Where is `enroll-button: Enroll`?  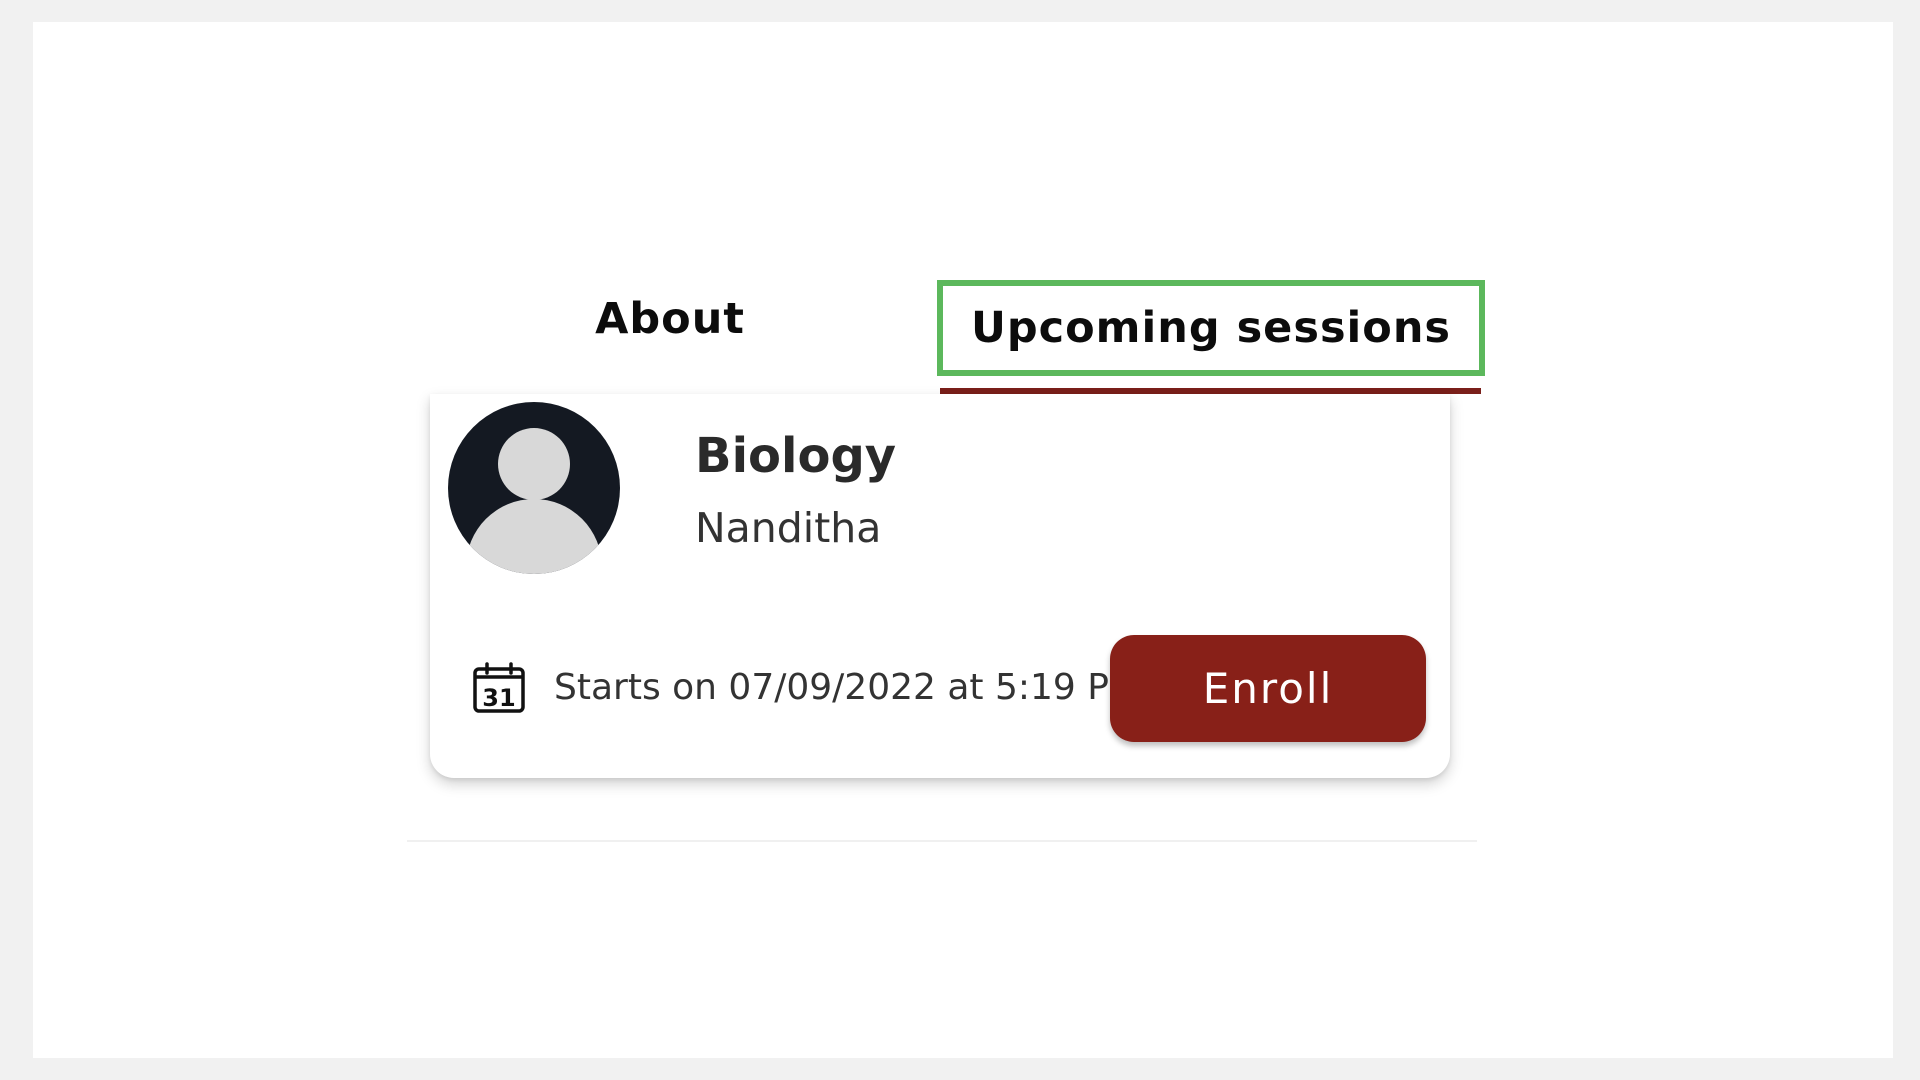 enroll-button: Enroll is located at coordinates (1268, 688).